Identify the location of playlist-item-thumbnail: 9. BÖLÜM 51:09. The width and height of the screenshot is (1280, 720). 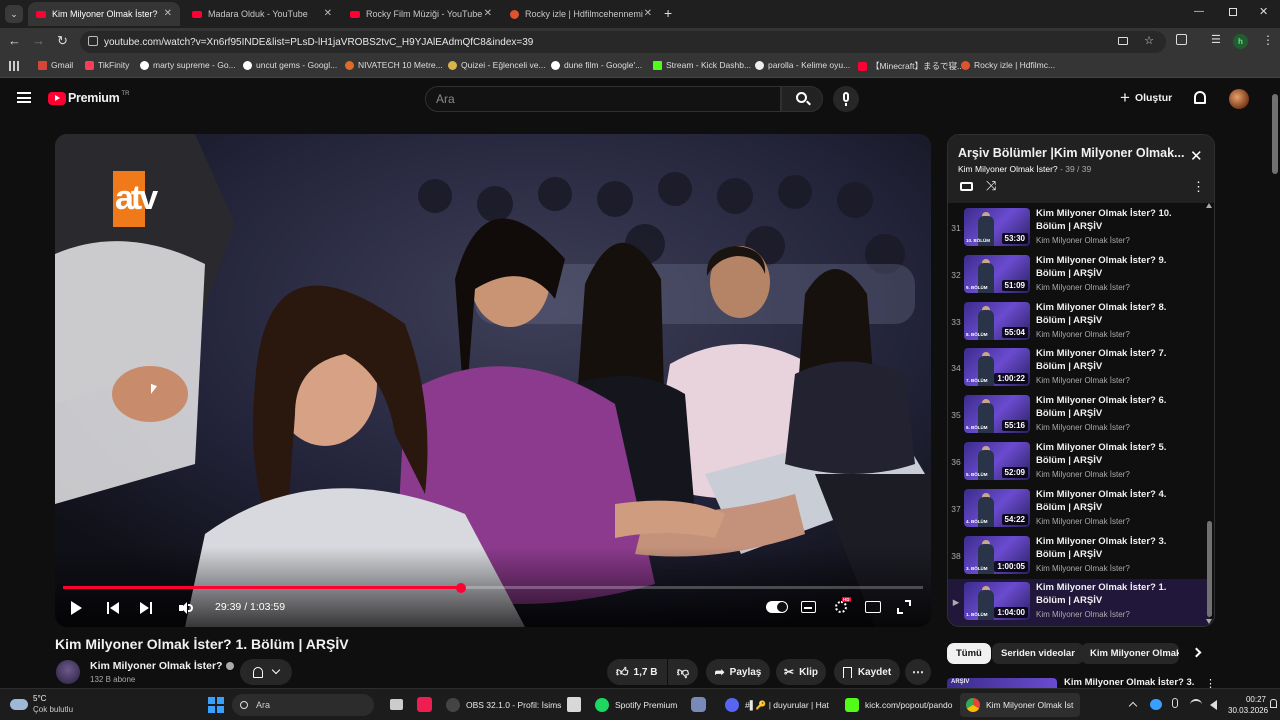
(997, 273).